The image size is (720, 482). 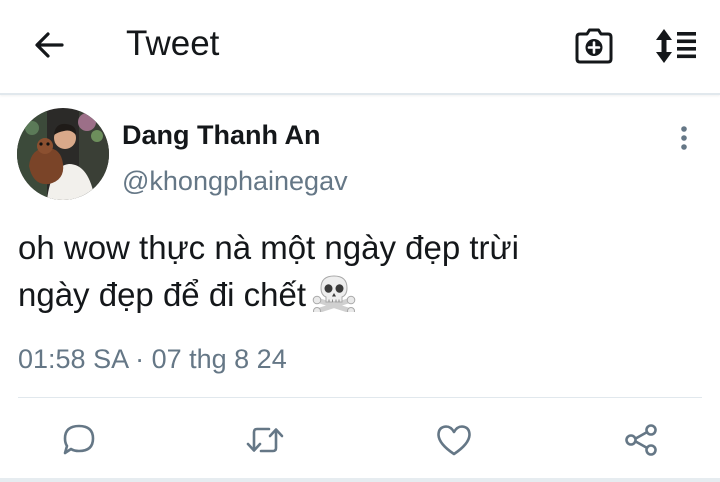 I want to click on like-button, so click(x=454, y=440).